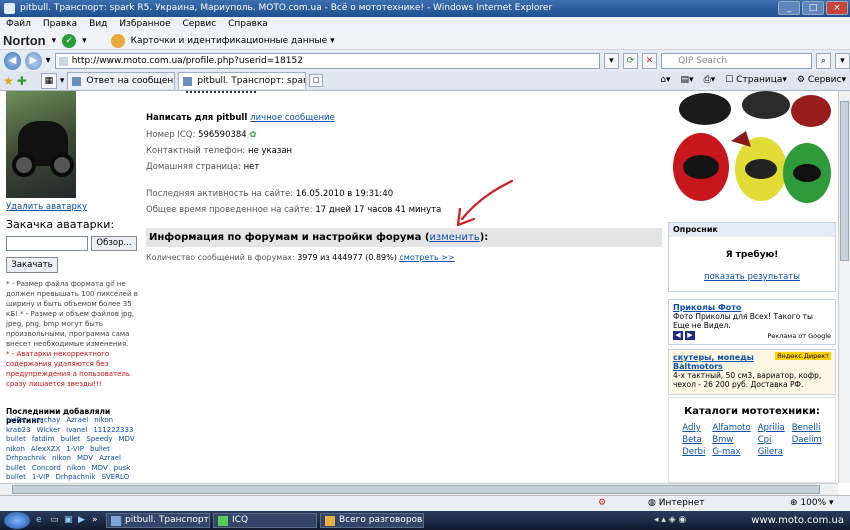 This screenshot has height=530, width=850. Describe the element at coordinates (116, 478) in the screenshot. I see `rating-nick-link: SVERLO` at that location.